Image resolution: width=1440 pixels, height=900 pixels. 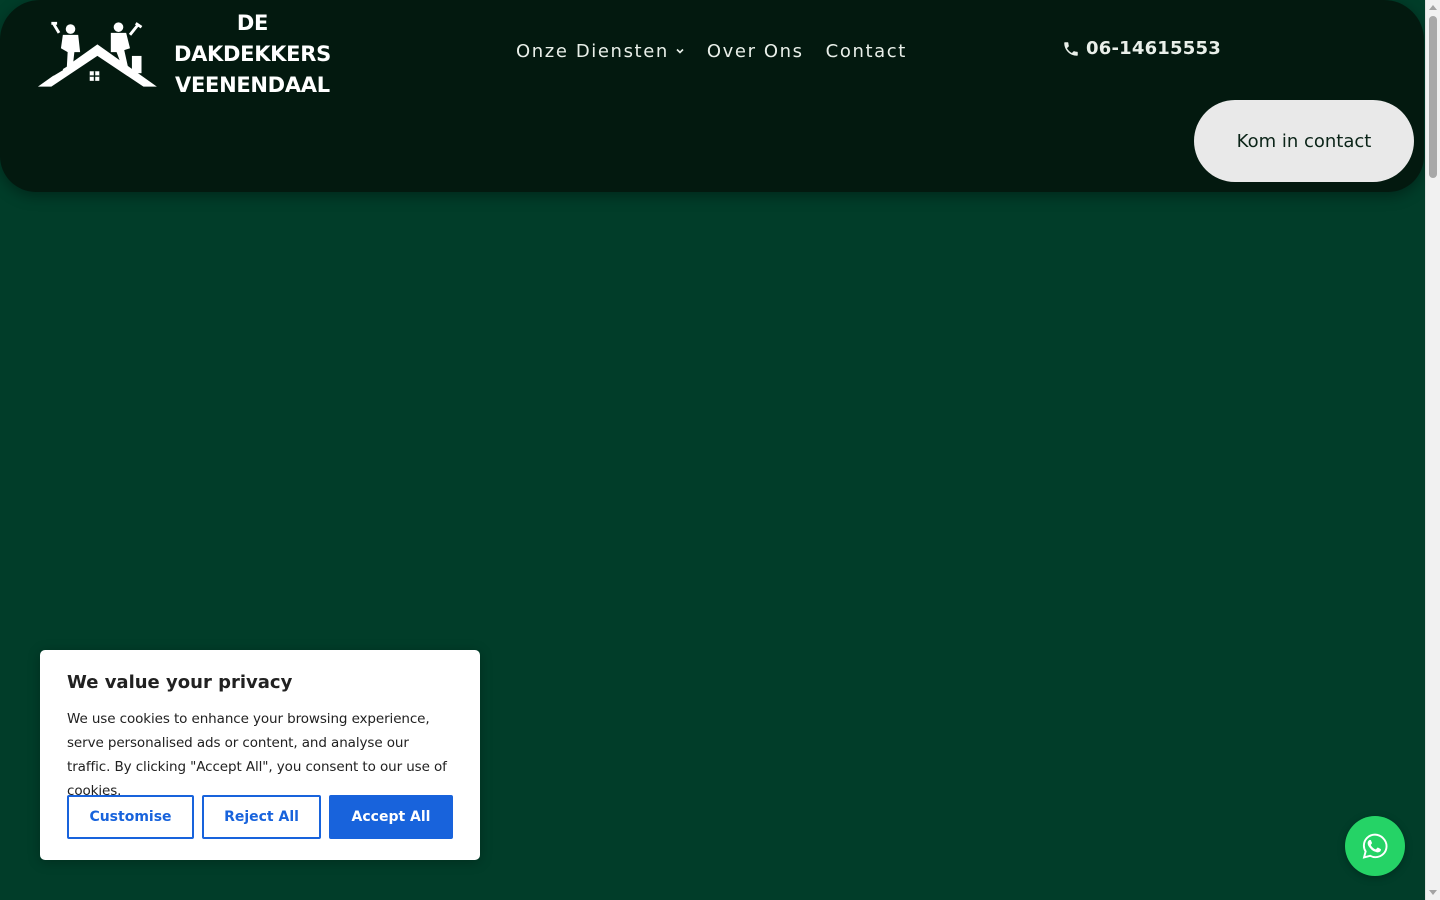 I want to click on logo-text: DE DAKDEKKERS VEENENDAAL, so click(x=252, y=54).